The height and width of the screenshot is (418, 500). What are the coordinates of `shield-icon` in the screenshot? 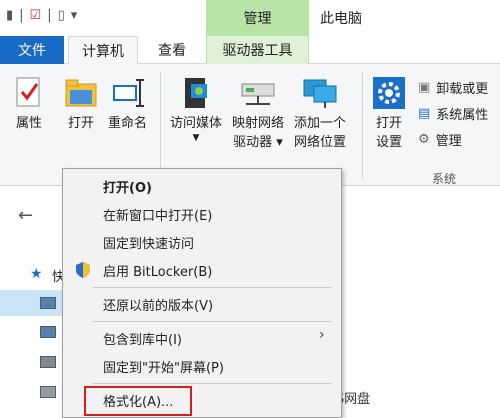 It's located at (83, 270).